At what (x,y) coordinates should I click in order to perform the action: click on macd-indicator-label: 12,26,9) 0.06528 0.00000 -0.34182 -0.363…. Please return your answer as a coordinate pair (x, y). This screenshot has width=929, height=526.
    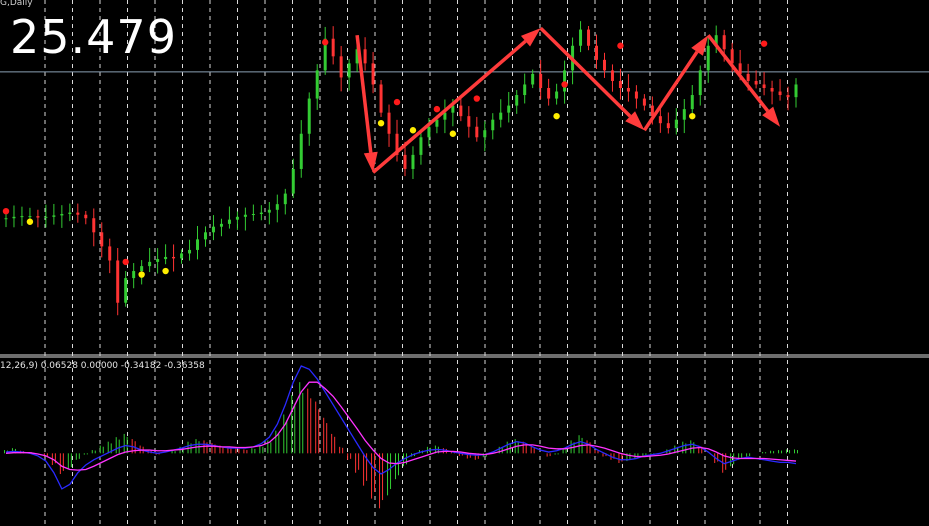
    Looking at the image, I should click on (102, 366).